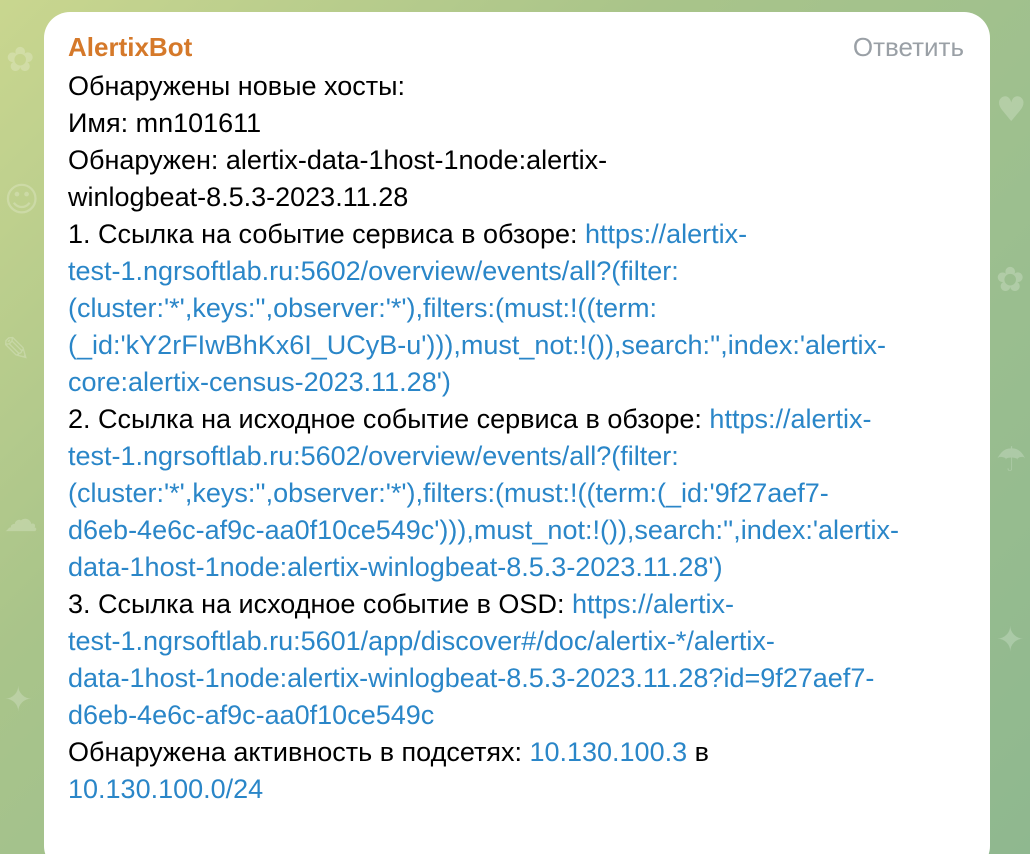 The width and height of the screenshot is (1030, 854). Describe the element at coordinates (666, 234) in the screenshot. I see `item-1-link: https://alertix-` at that location.